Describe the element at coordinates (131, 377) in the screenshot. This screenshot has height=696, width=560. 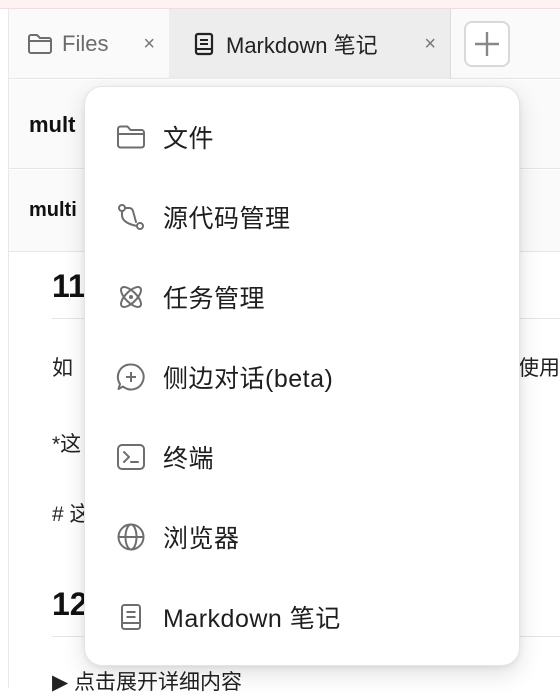
I see `chat-plus-icon` at that location.